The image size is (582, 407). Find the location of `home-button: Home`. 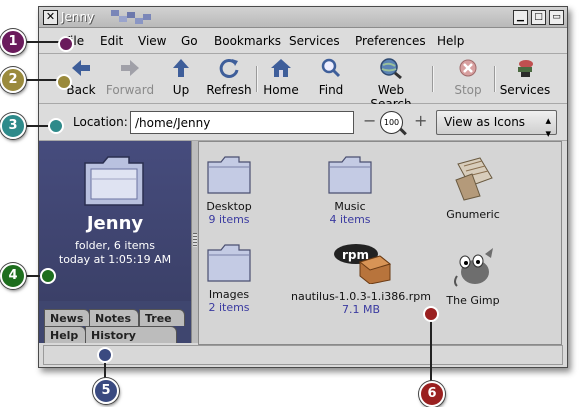

home-button: Home is located at coordinates (281, 77).